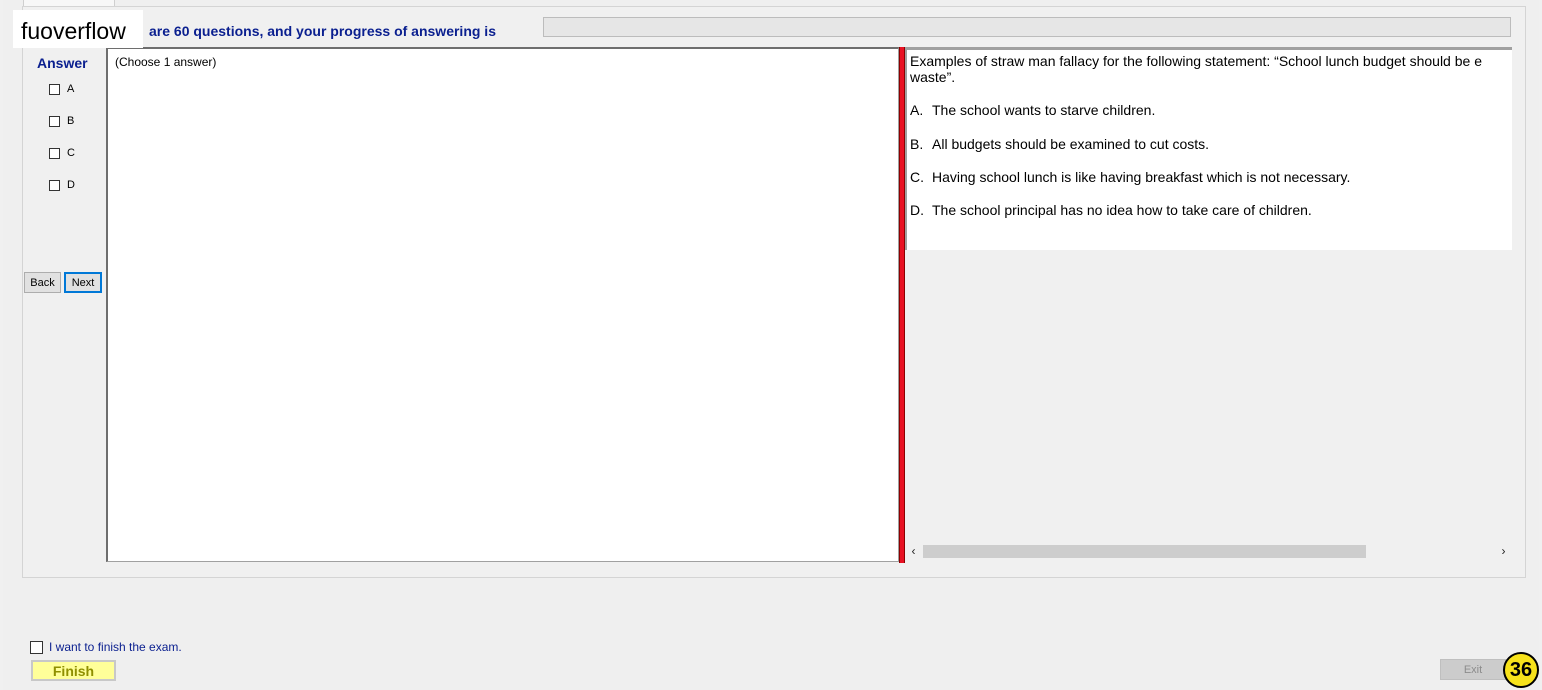  Describe the element at coordinates (54, 185) in the screenshot. I see `checkbox-d` at that location.